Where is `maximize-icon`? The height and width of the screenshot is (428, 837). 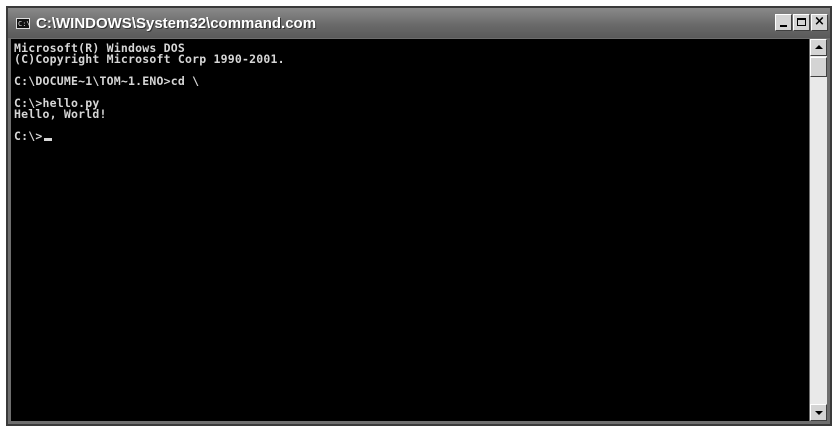 maximize-icon is located at coordinates (801, 22).